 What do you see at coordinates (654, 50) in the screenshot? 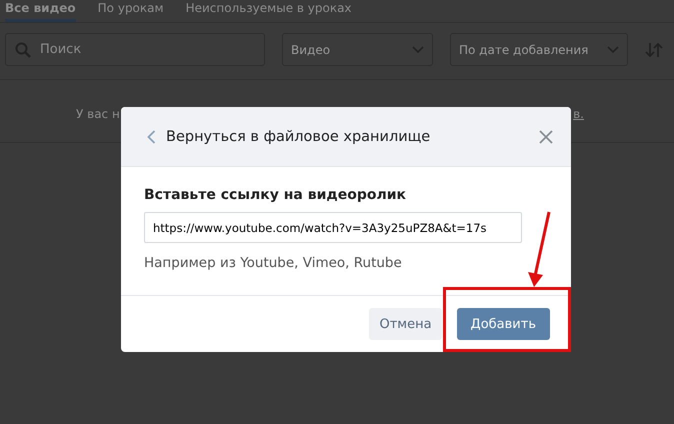
I see `sort-icon` at bounding box center [654, 50].